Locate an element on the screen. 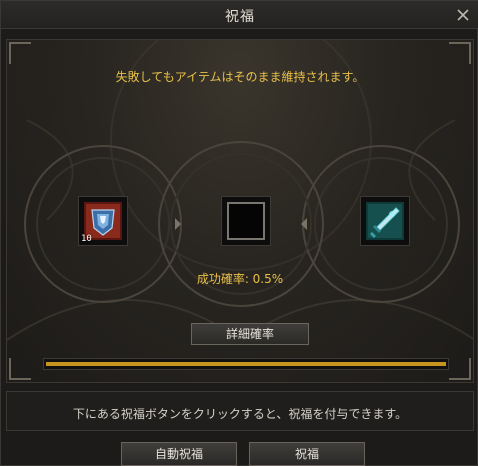 This screenshot has height=466, width=478. close-button is located at coordinates (463, 15).